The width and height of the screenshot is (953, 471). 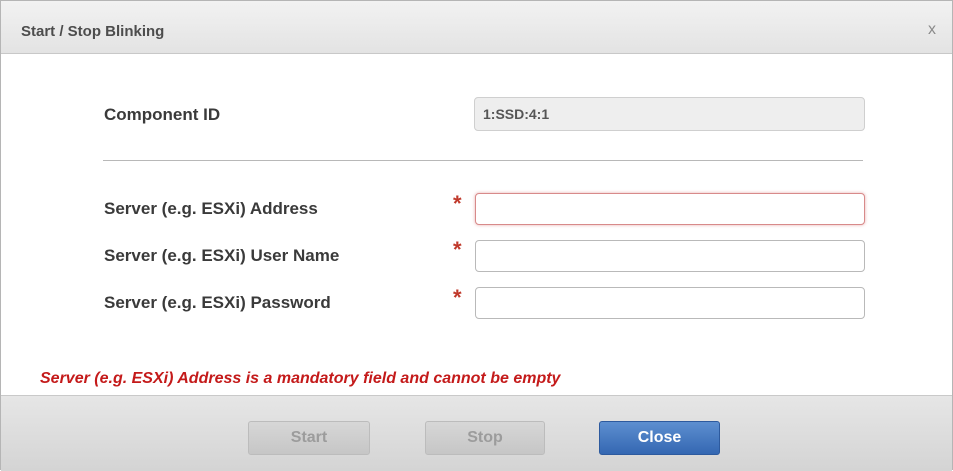 I want to click on start-button: Start, so click(x=309, y=438).